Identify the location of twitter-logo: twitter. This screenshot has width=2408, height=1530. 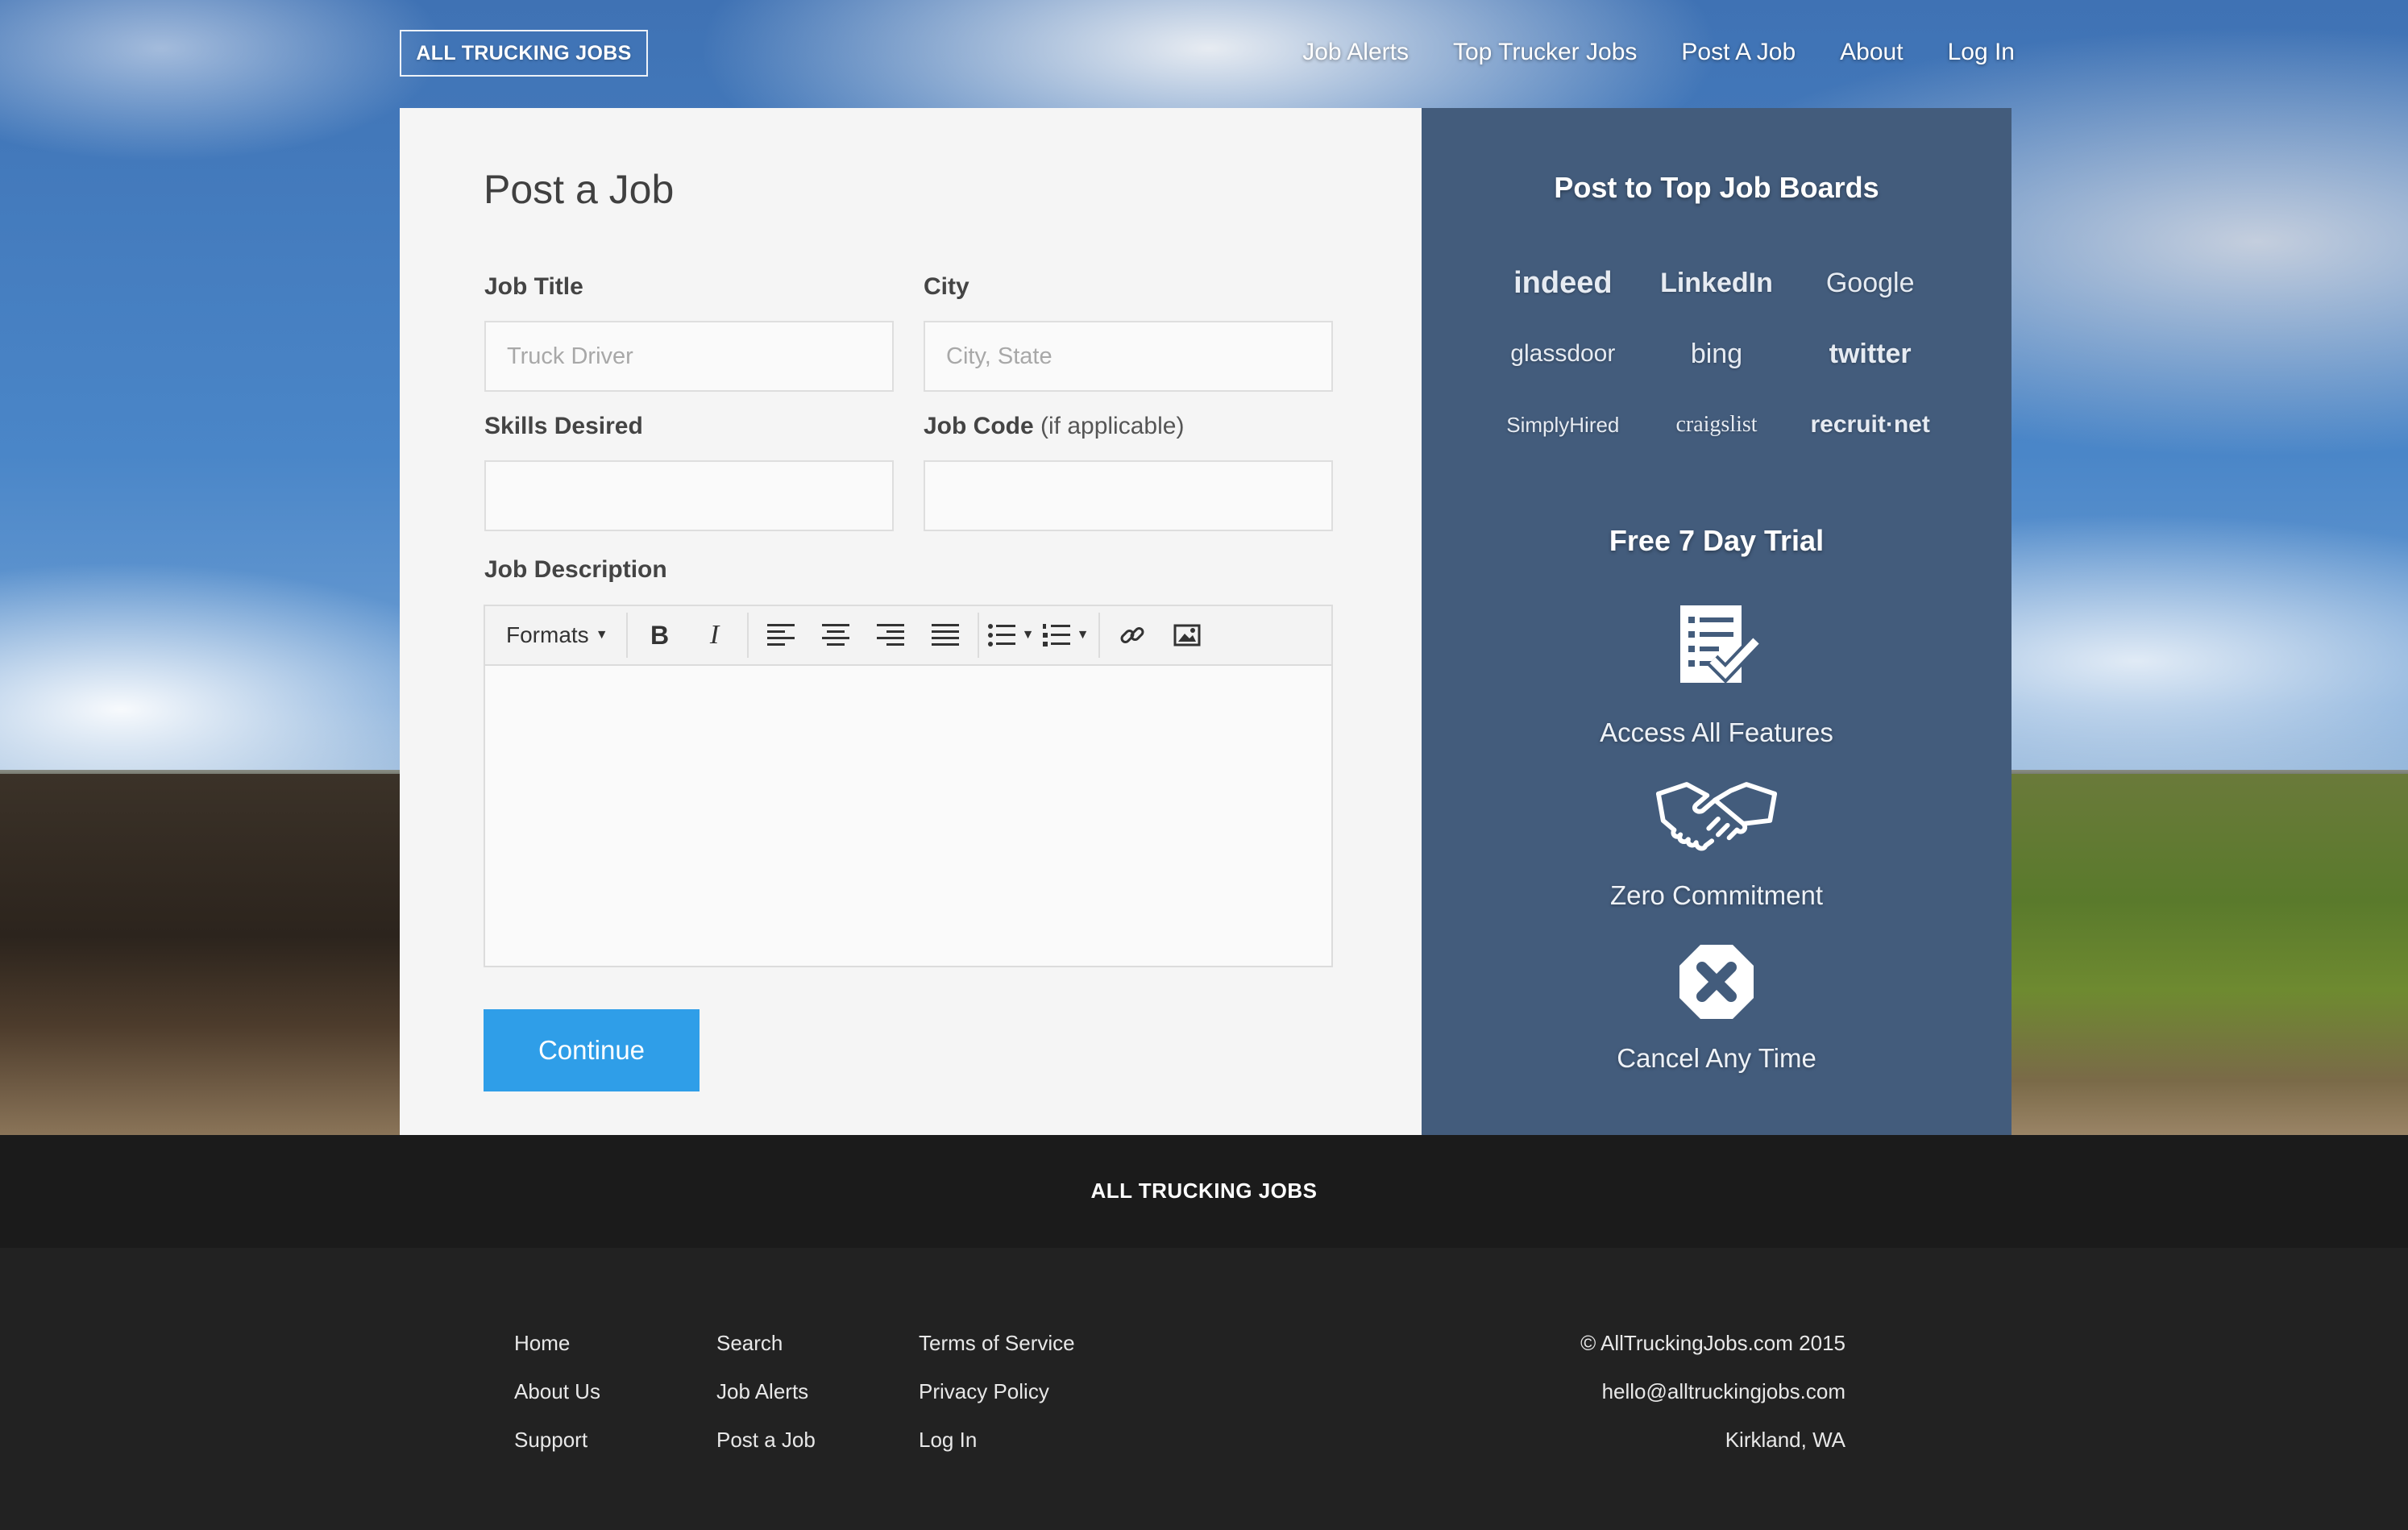
(1870, 353).